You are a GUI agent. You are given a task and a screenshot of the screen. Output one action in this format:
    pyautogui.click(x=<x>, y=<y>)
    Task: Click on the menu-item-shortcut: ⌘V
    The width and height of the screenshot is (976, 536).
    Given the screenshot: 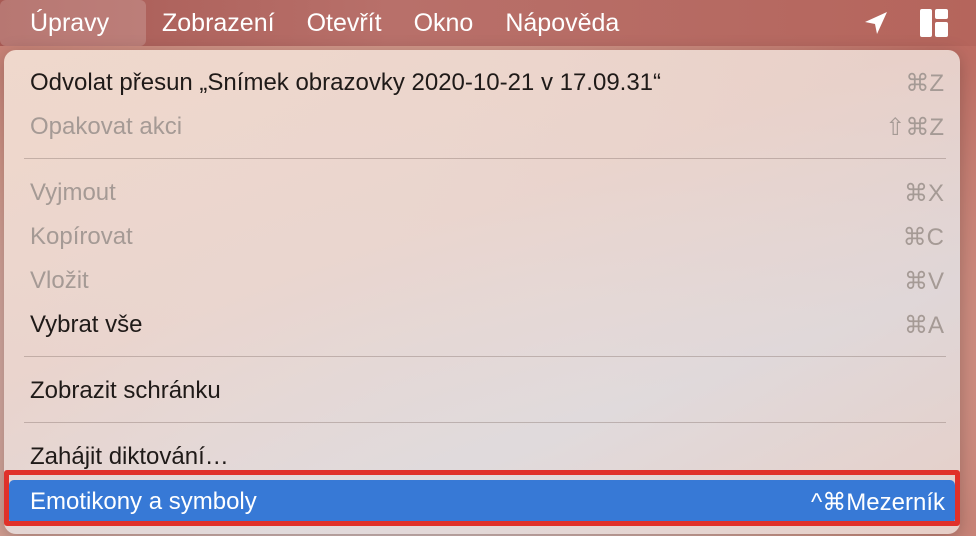 What is the action you would take?
    pyautogui.click(x=923, y=281)
    